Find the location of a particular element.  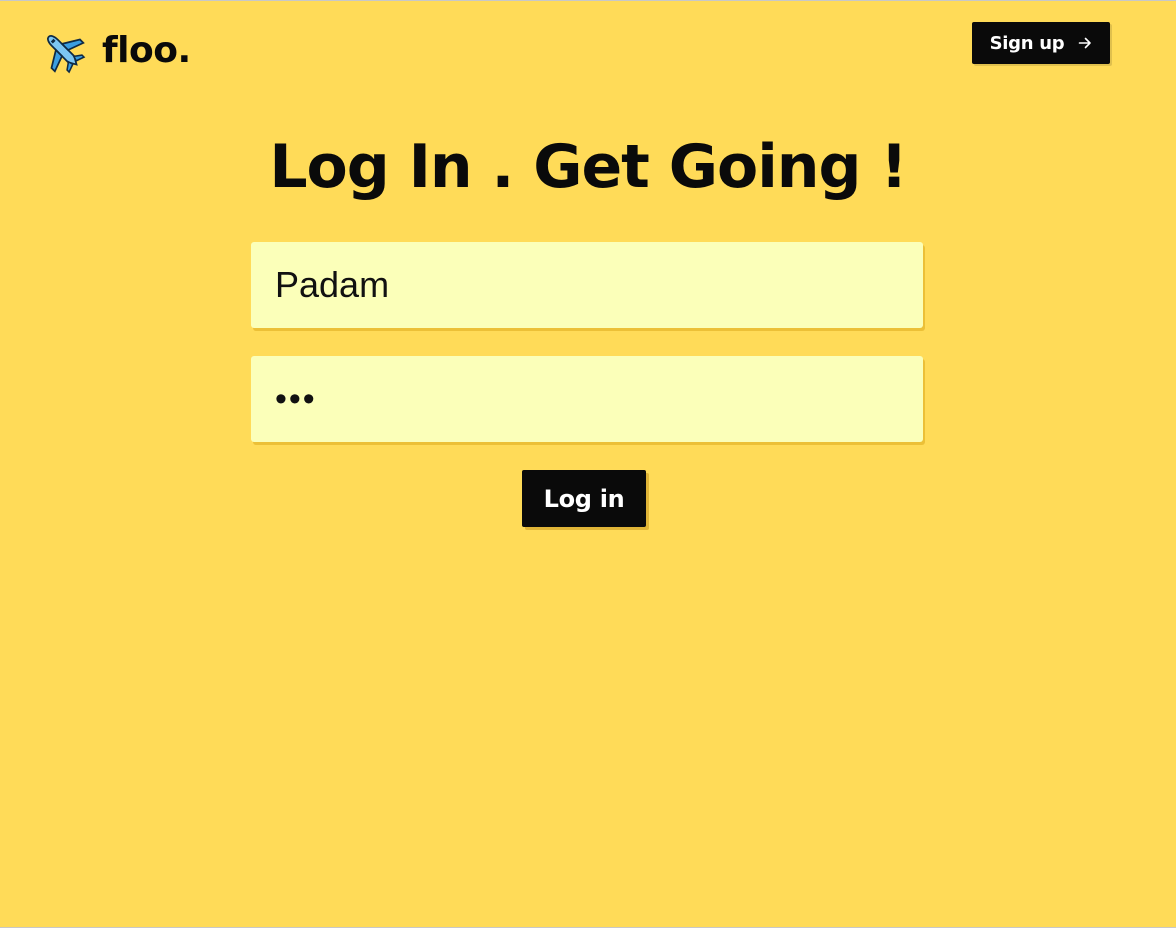

brand-logo: floo. is located at coordinates (115, 51).